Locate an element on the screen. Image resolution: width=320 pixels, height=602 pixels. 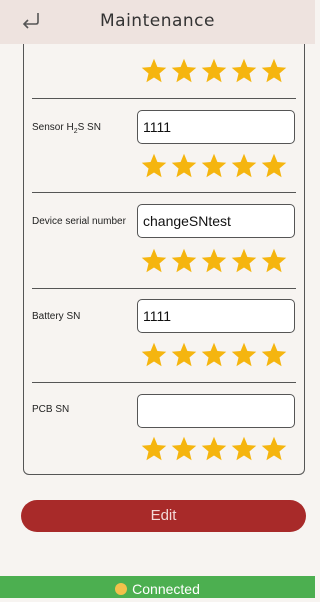
battery-sn-input: 1111 is located at coordinates (216, 316).